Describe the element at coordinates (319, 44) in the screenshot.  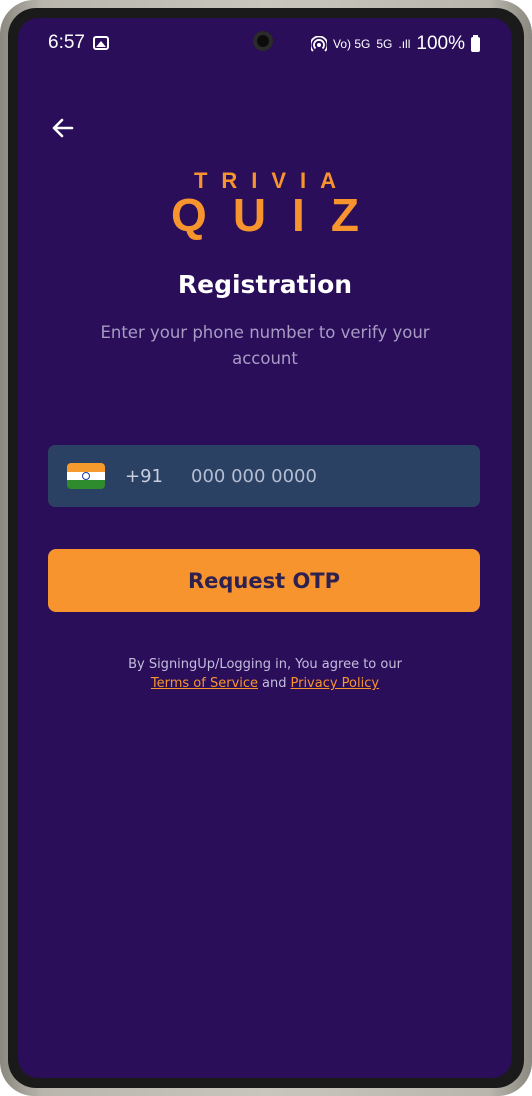
I see `hotspot-icon` at that location.